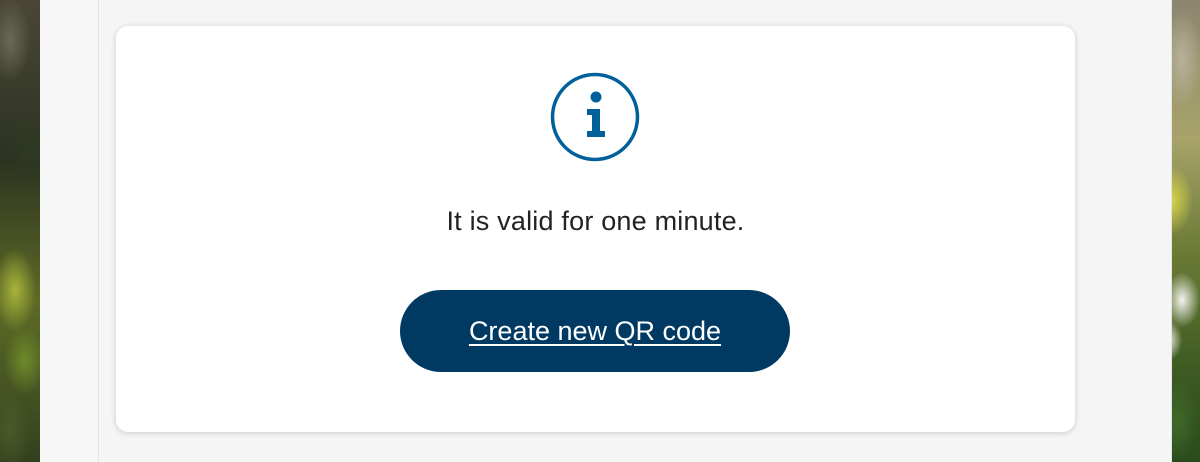  Describe the element at coordinates (595, 117) in the screenshot. I see `info-icon` at that location.